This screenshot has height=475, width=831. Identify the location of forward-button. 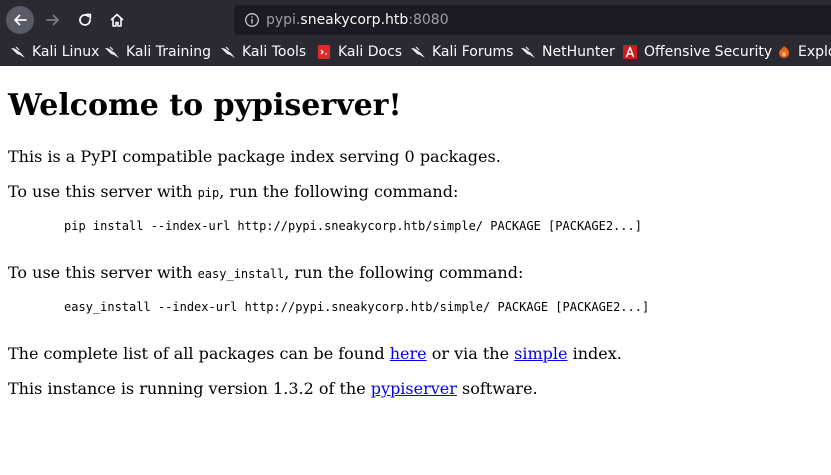
(53, 20).